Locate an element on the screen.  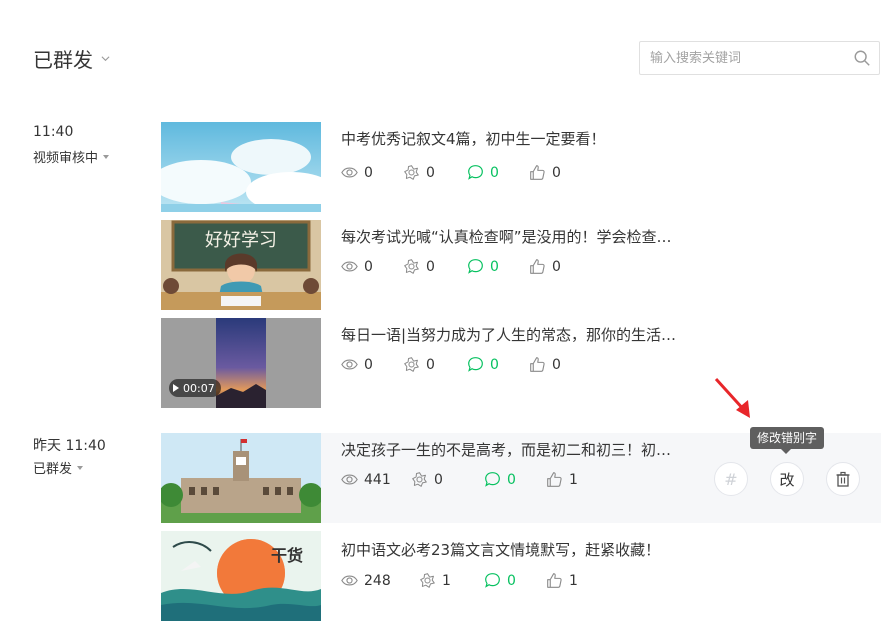
group-status-dropdown: 视频审核中 is located at coordinates (71, 156).